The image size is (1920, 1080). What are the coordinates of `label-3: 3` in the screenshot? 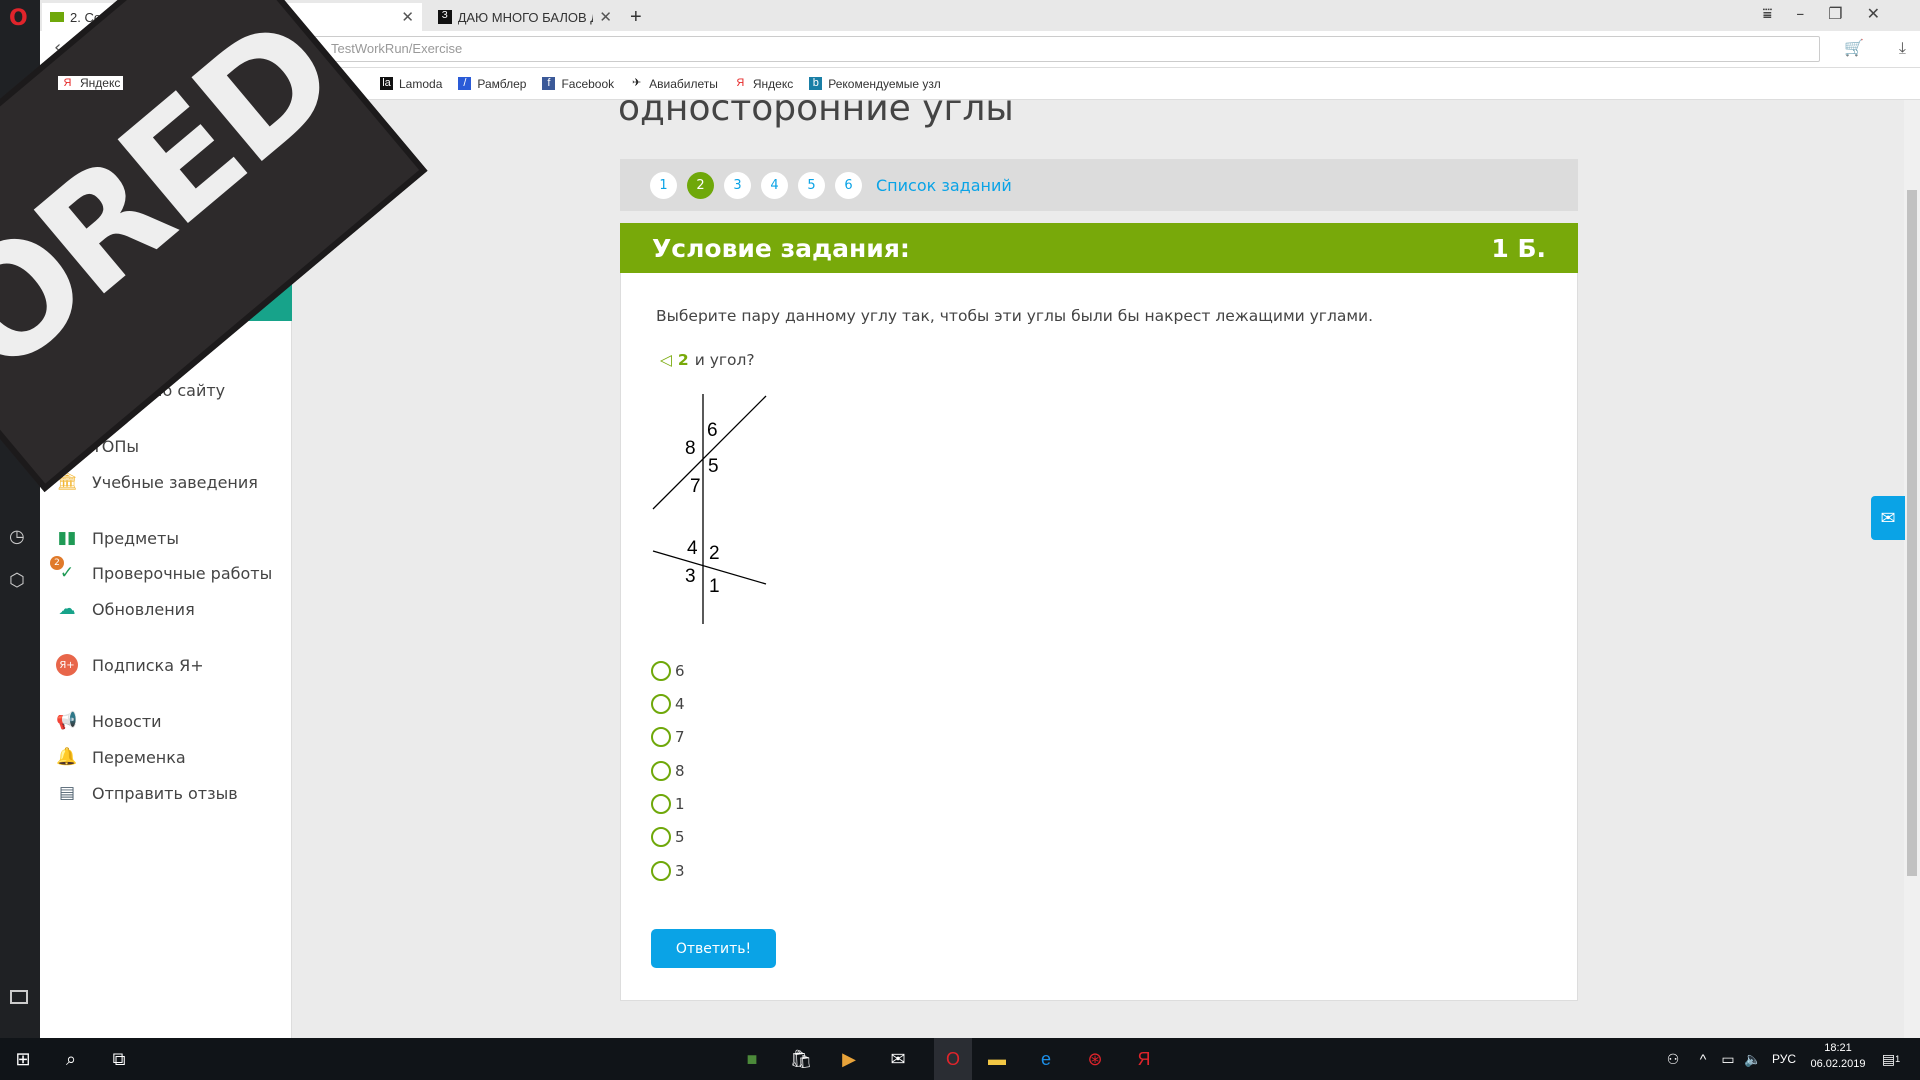 It's located at (690, 576).